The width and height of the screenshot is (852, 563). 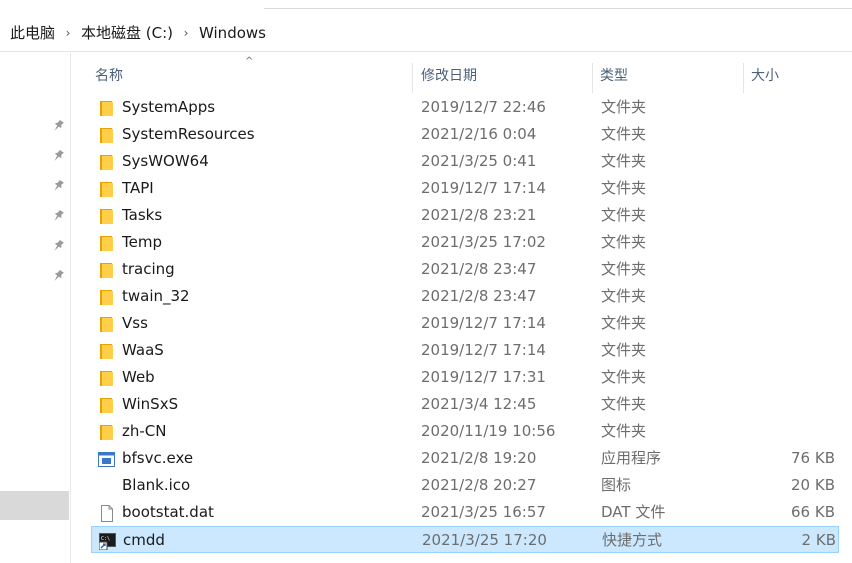 What do you see at coordinates (669, 77) in the screenshot?
I see `column-header-type: 类型` at bounding box center [669, 77].